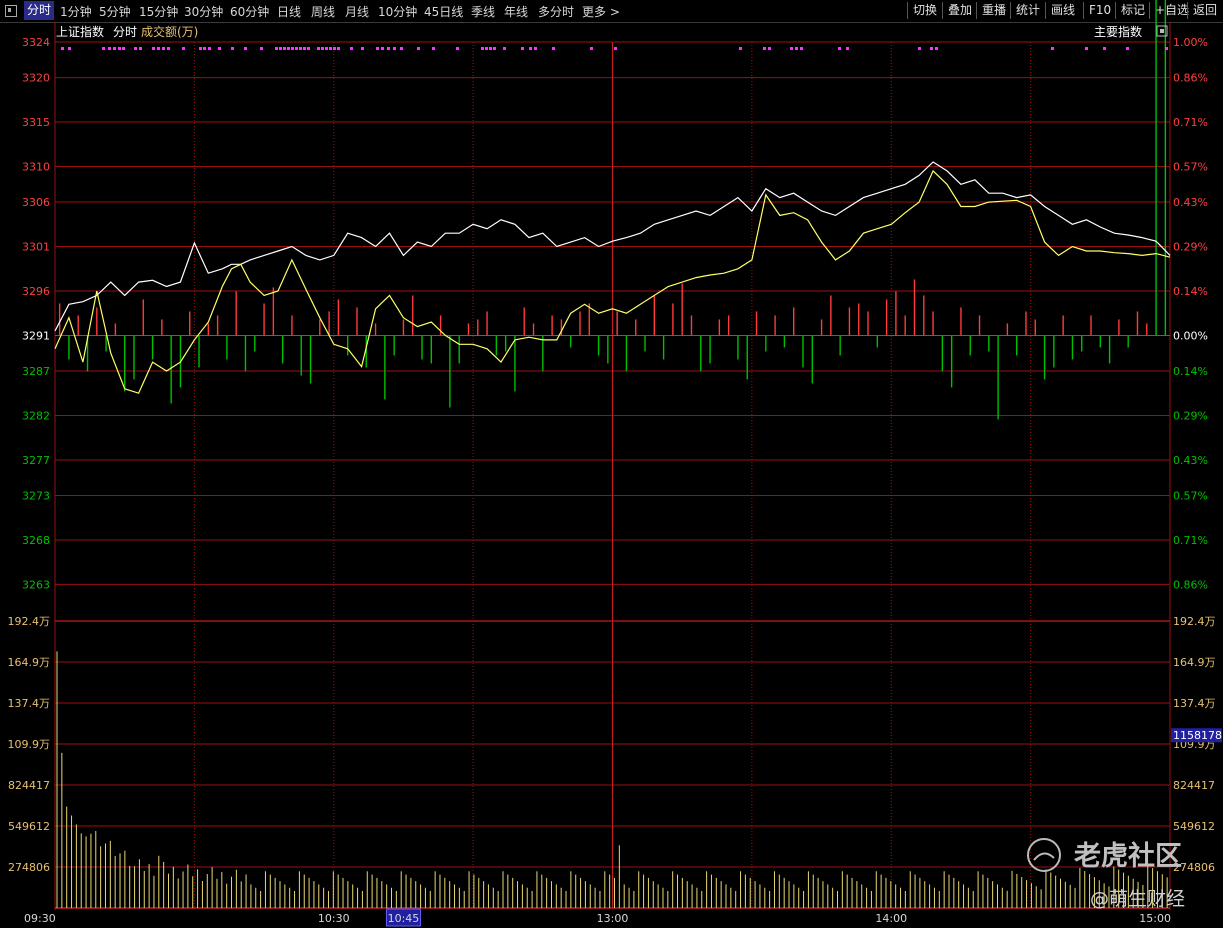 Image resolution: width=1223 pixels, height=928 pixels. What do you see at coordinates (1137, 899) in the screenshot?
I see `watermark-author: @萌生财经` at bounding box center [1137, 899].